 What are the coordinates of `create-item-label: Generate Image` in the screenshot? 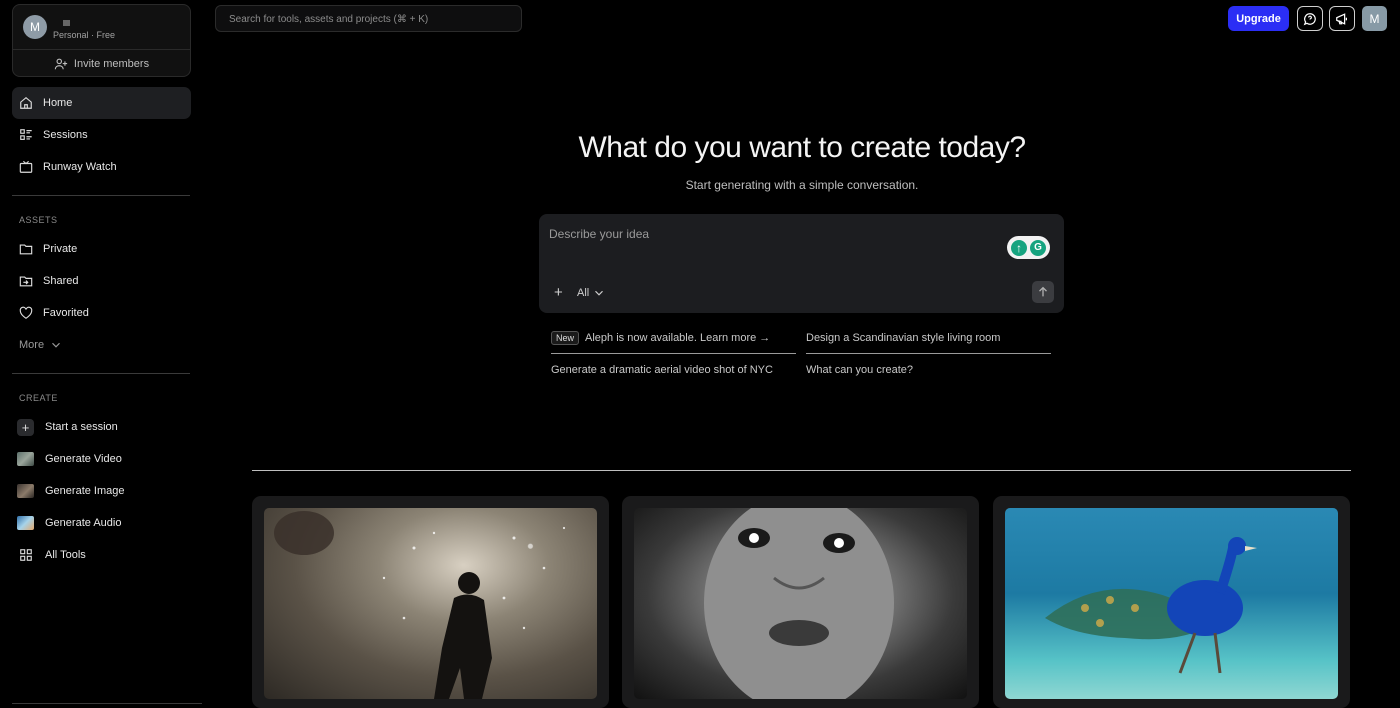 It's located at (85, 491).